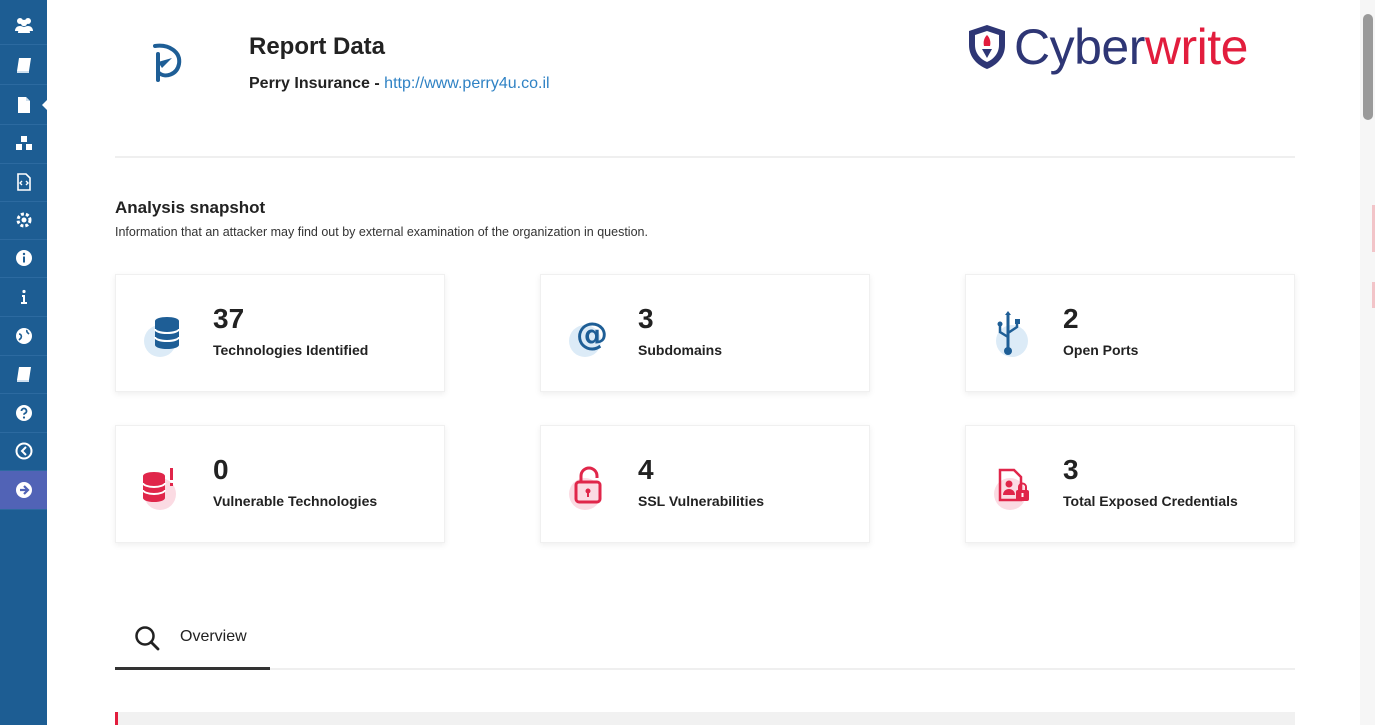 The width and height of the screenshot is (1375, 725). I want to click on sidebar-item-next, so click(23, 490).